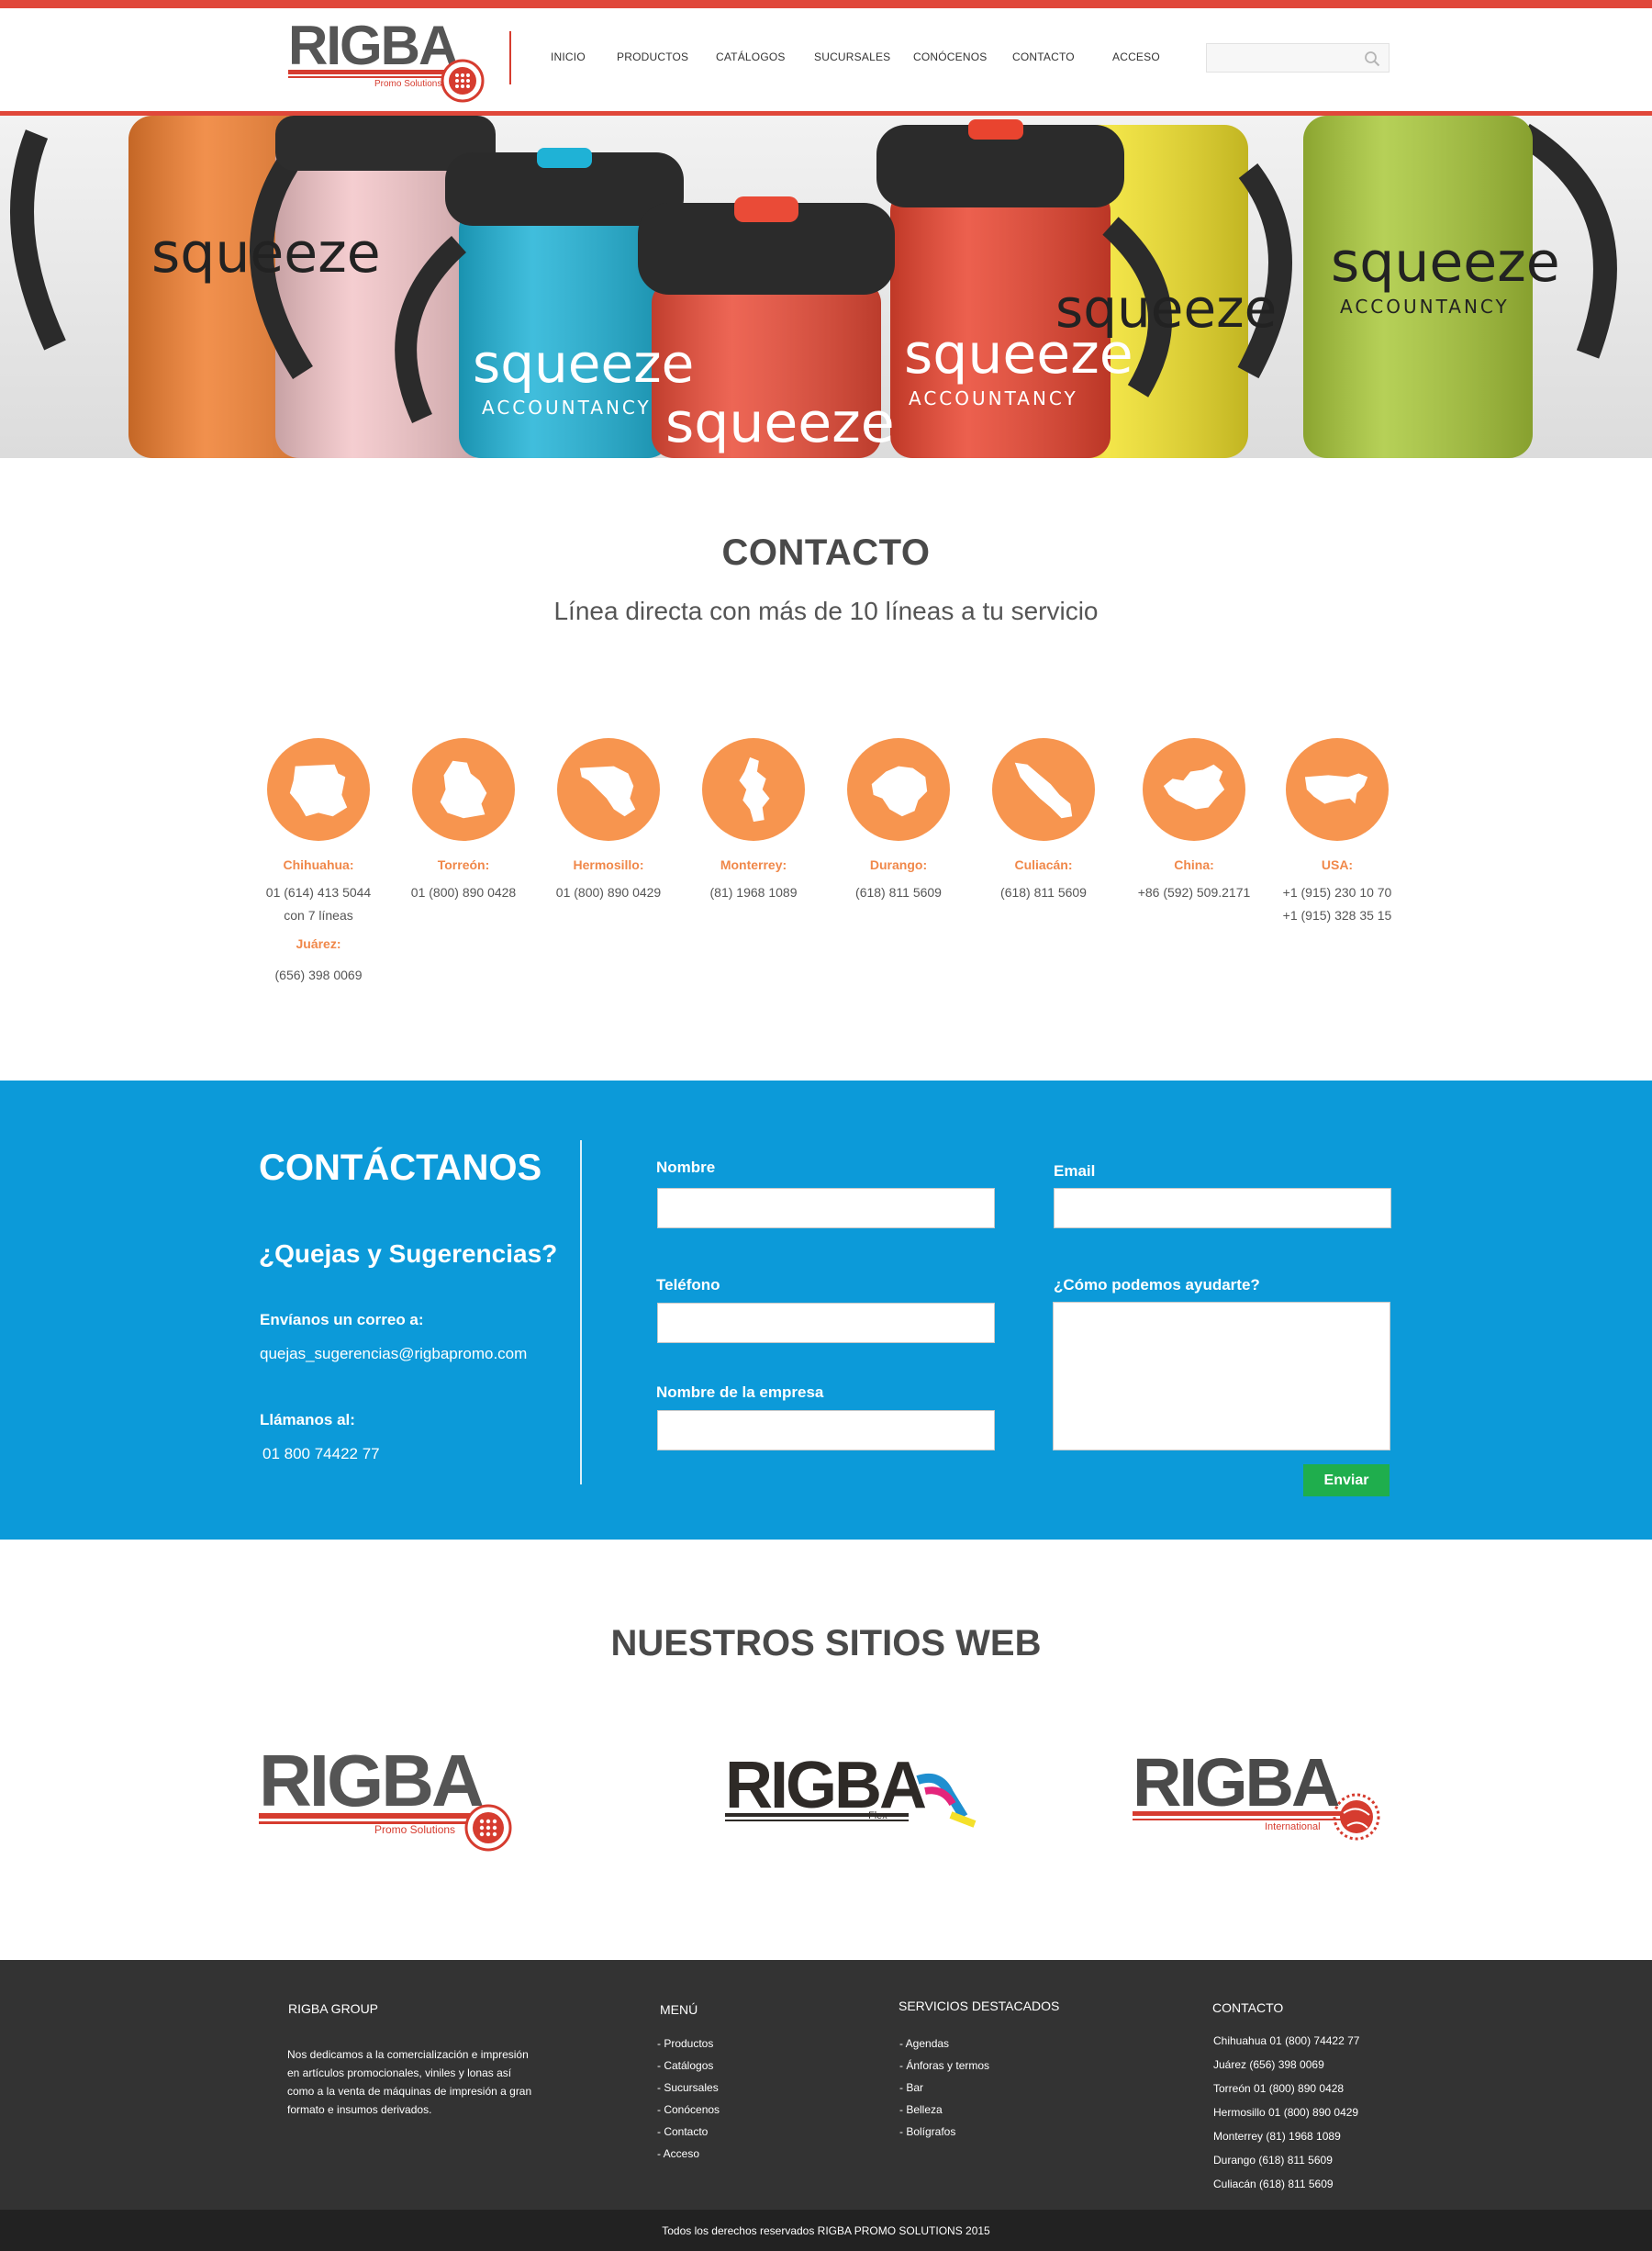 This screenshot has height=2251, width=1652. What do you see at coordinates (1268, 2064) in the screenshot?
I see `footer-contact-item: Juárez (656) 398 0069` at bounding box center [1268, 2064].